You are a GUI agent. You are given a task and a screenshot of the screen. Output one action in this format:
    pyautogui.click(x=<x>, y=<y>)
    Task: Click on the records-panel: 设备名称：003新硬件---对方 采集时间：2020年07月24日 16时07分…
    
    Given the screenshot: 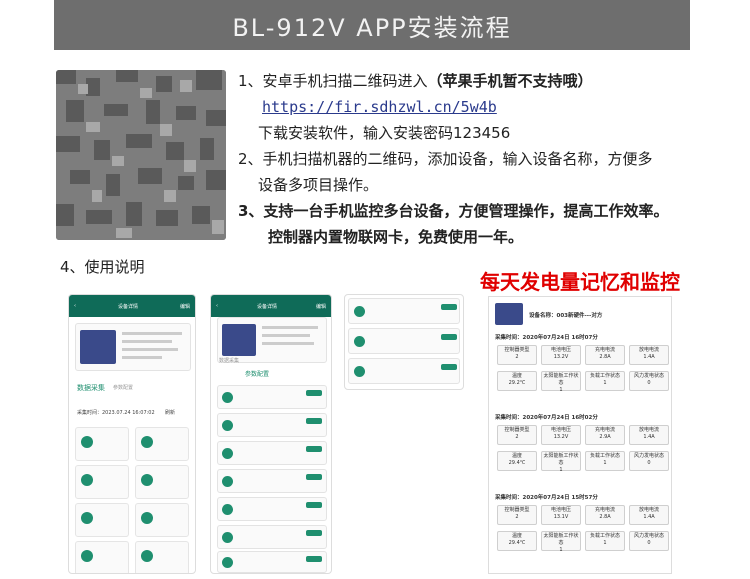 What is the action you would take?
    pyautogui.click(x=580, y=435)
    